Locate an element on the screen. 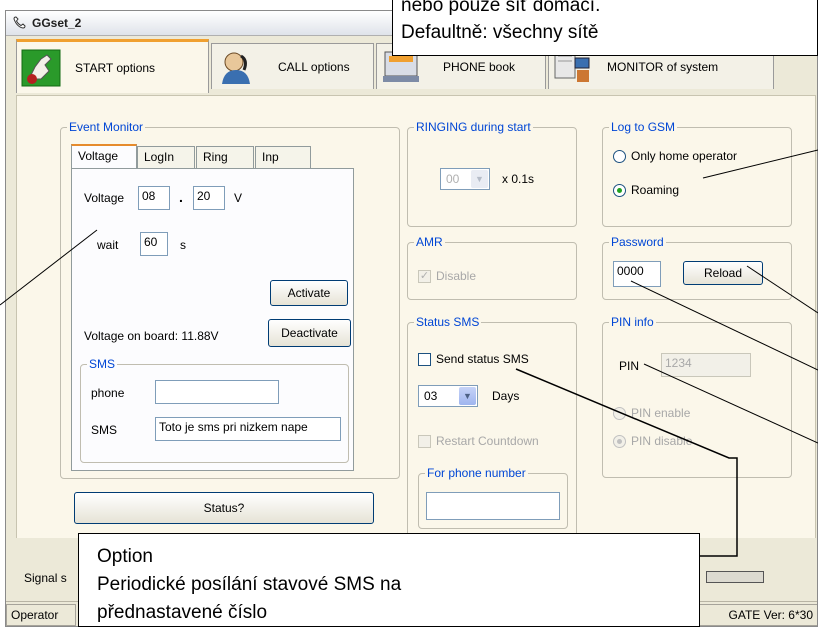 Image resolution: width=818 pixels, height=627 pixels. pointer-line-log-gsm is located at coordinates (760, 164).